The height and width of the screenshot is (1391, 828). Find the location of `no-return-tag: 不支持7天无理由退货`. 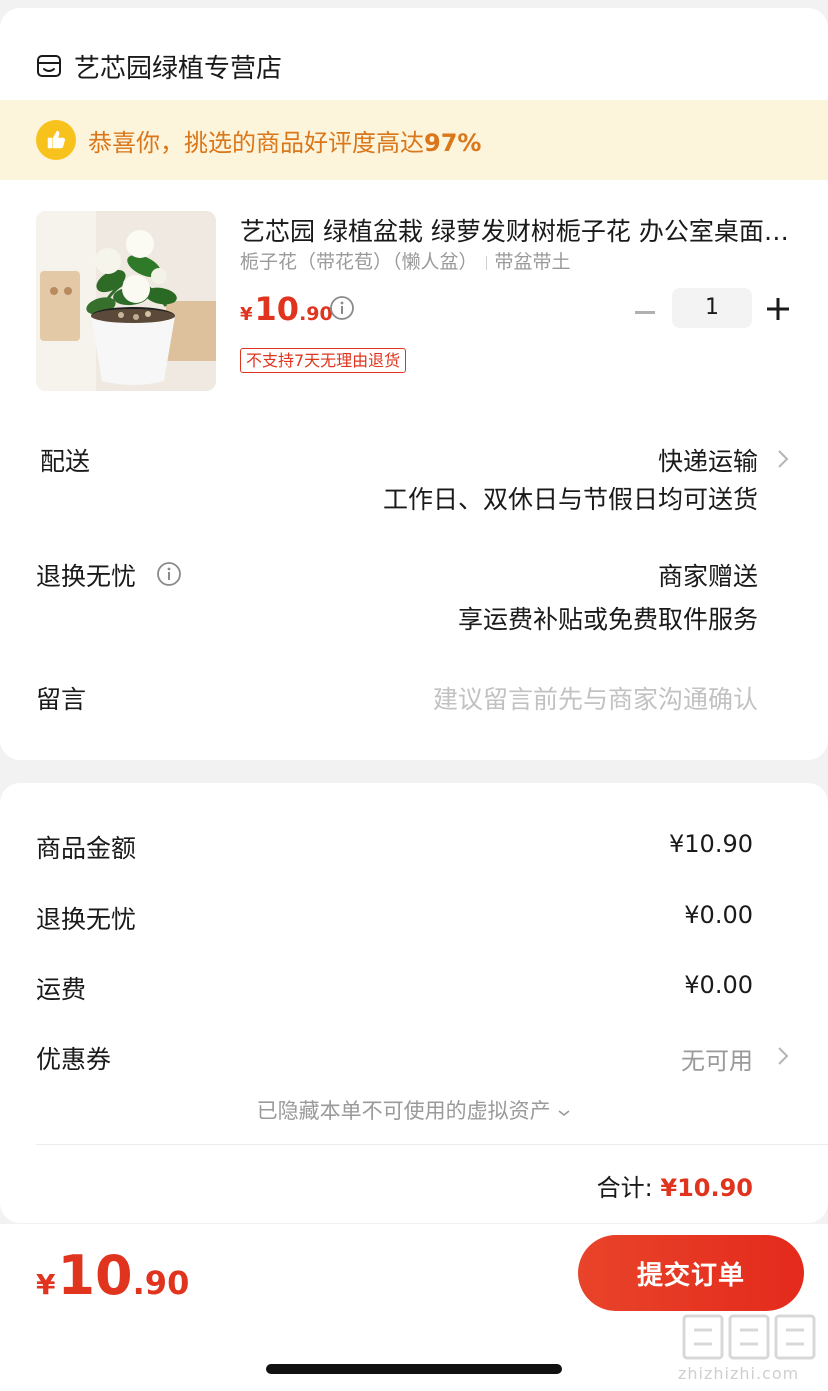

no-return-tag: 不支持7天无理由退货 is located at coordinates (323, 360).